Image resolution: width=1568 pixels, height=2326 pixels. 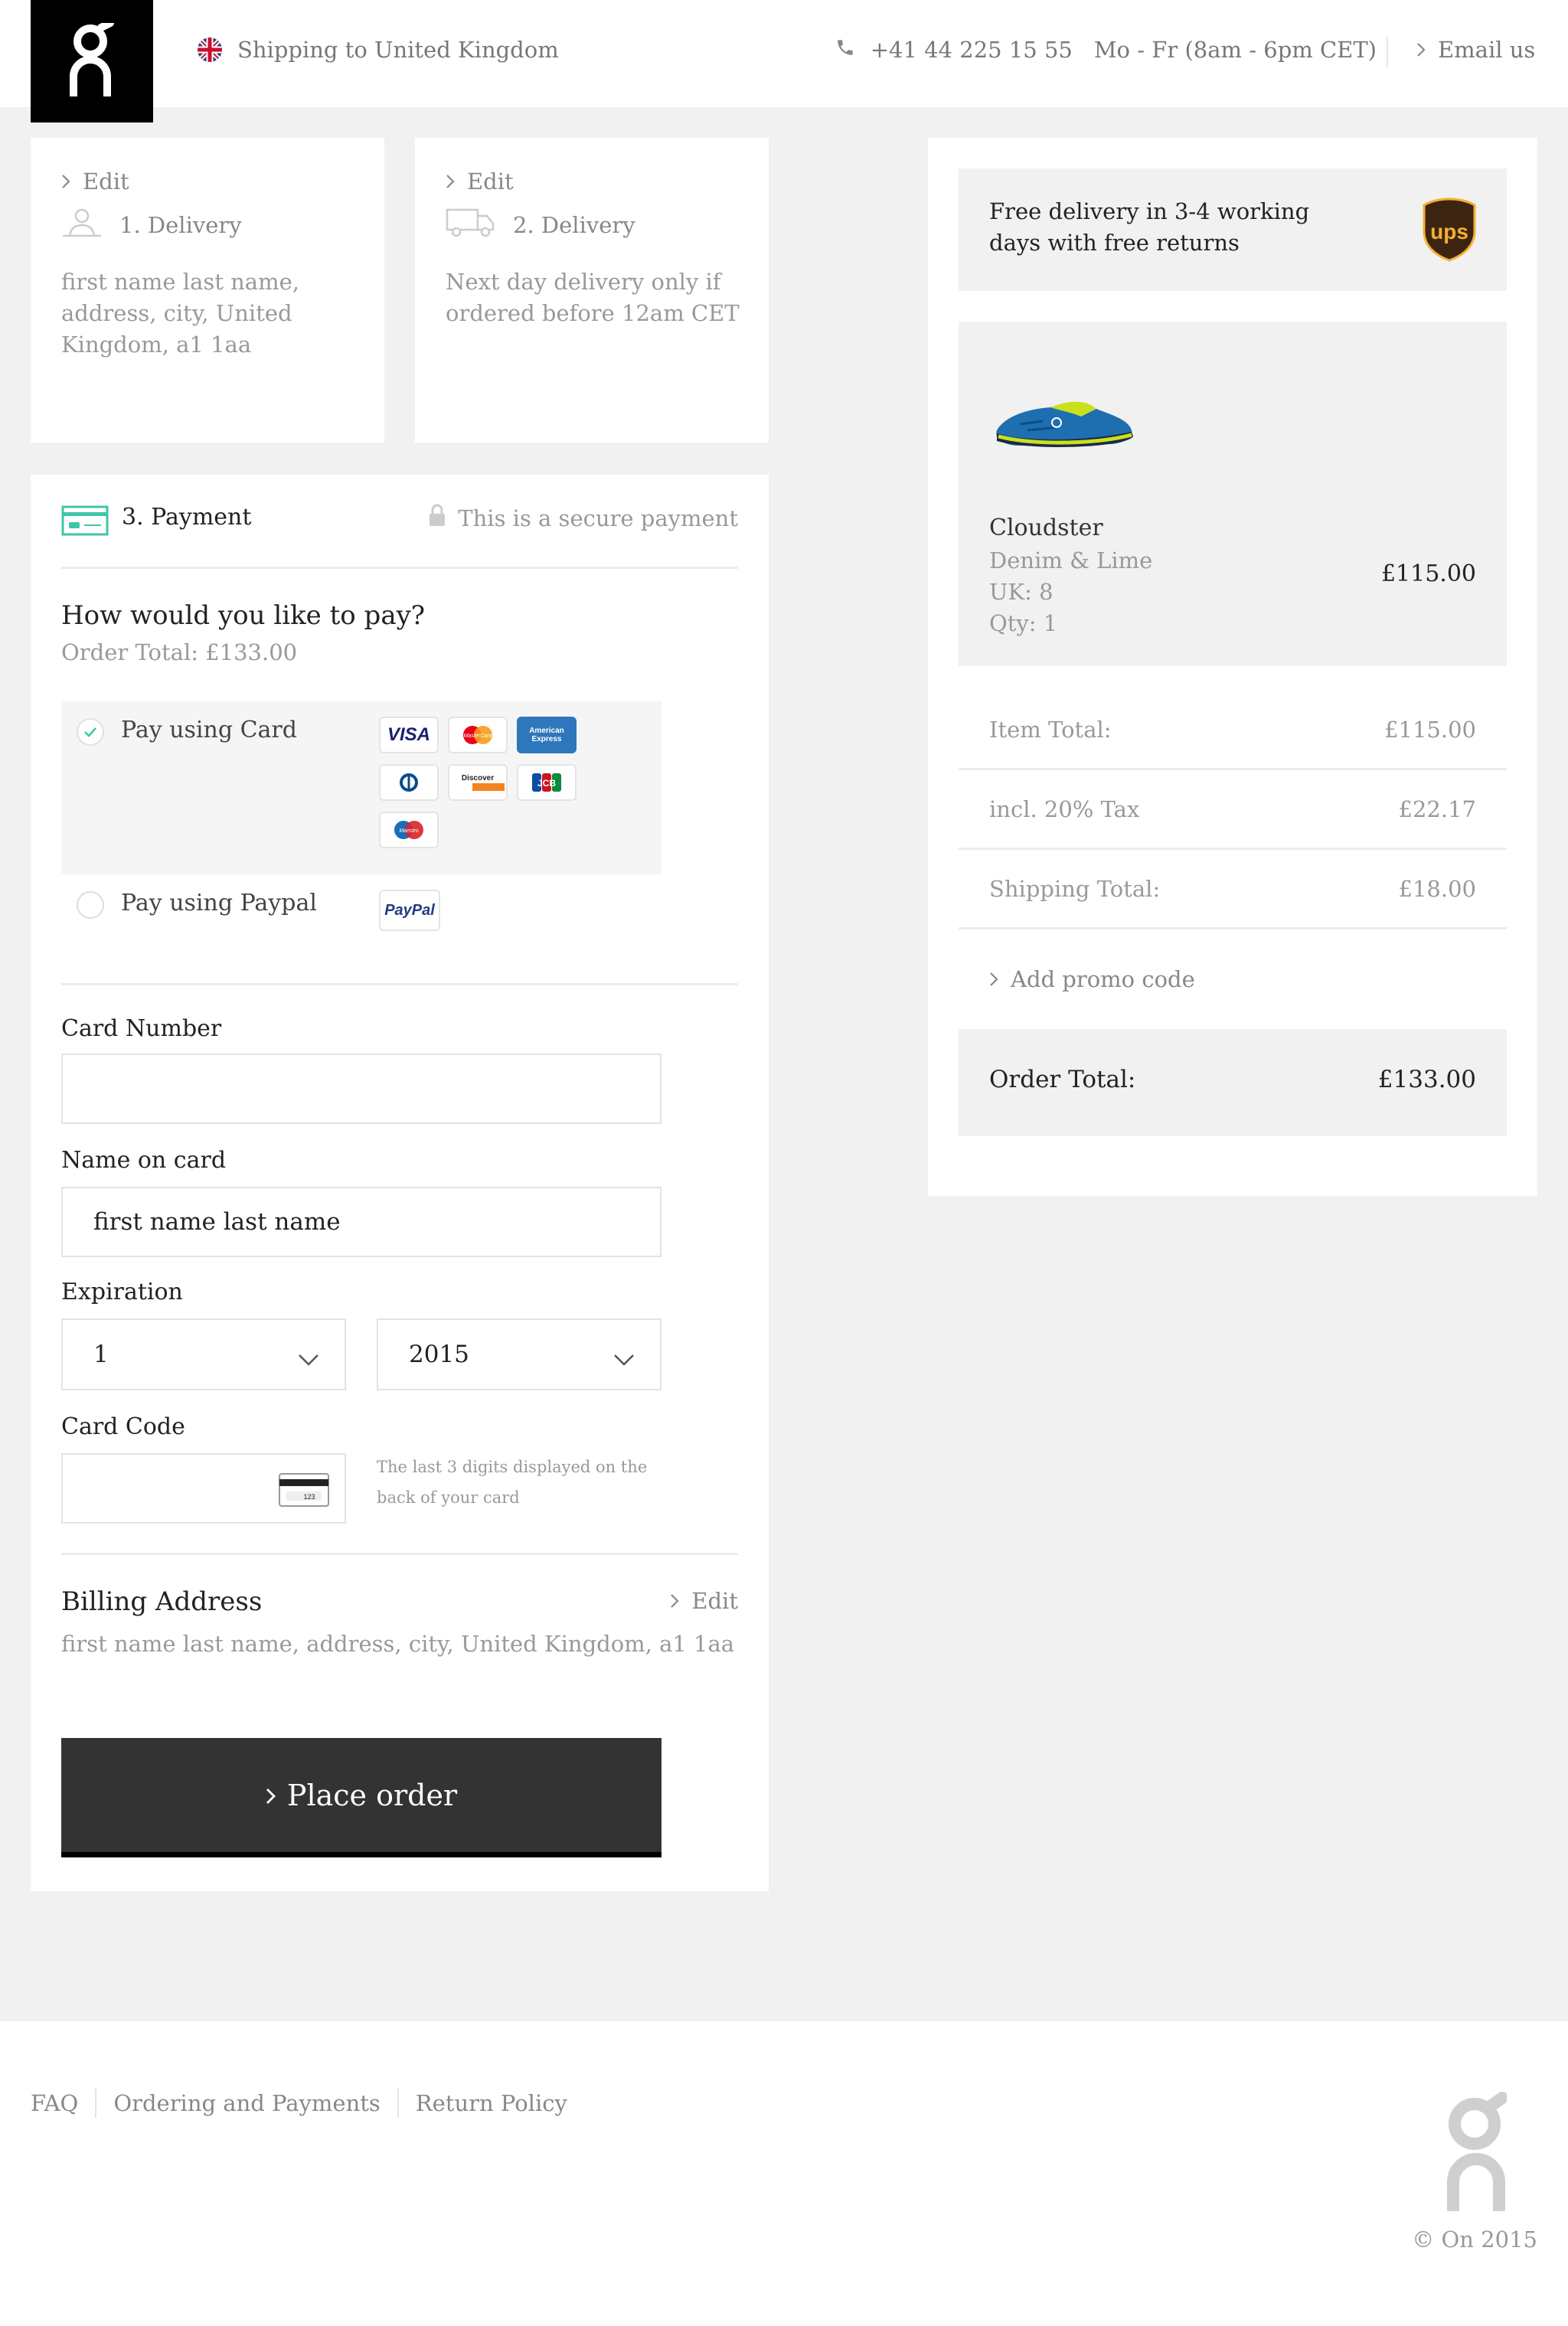 What do you see at coordinates (361, 1798) in the screenshot?
I see `place-order-button: Place order` at bounding box center [361, 1798].